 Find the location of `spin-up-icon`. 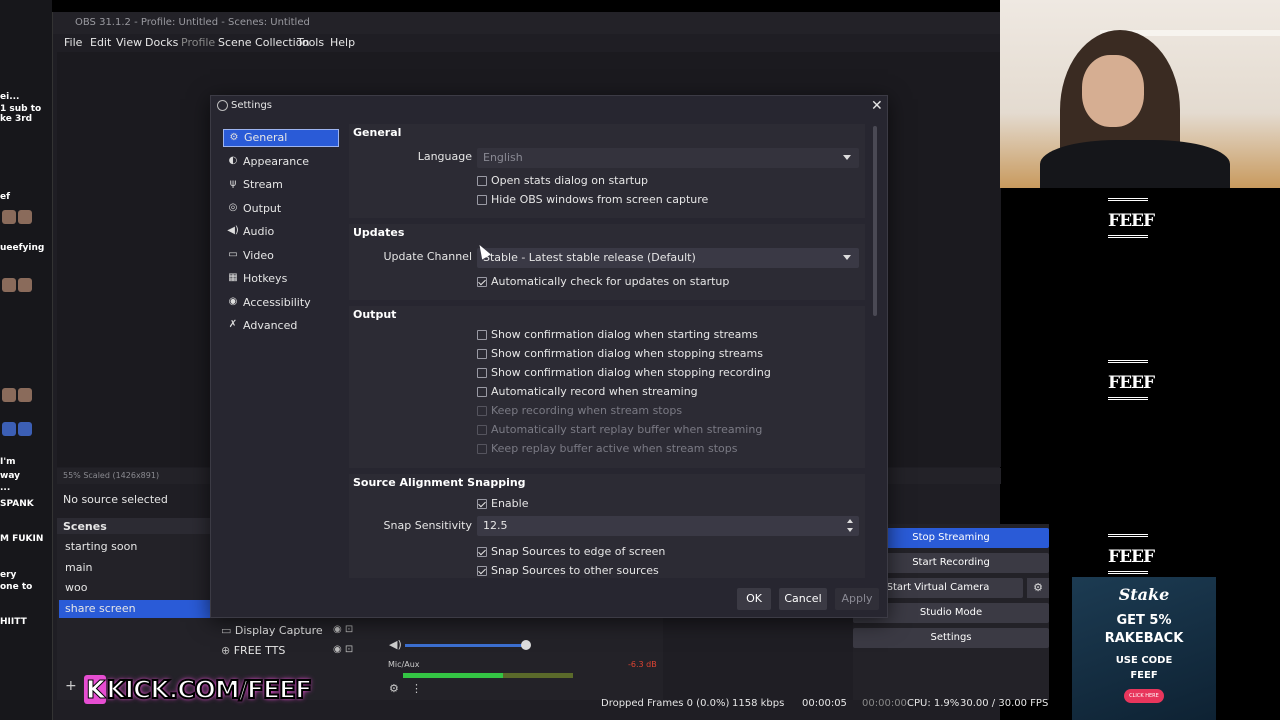

spin-up-icon is located at coordinates (850, 521).